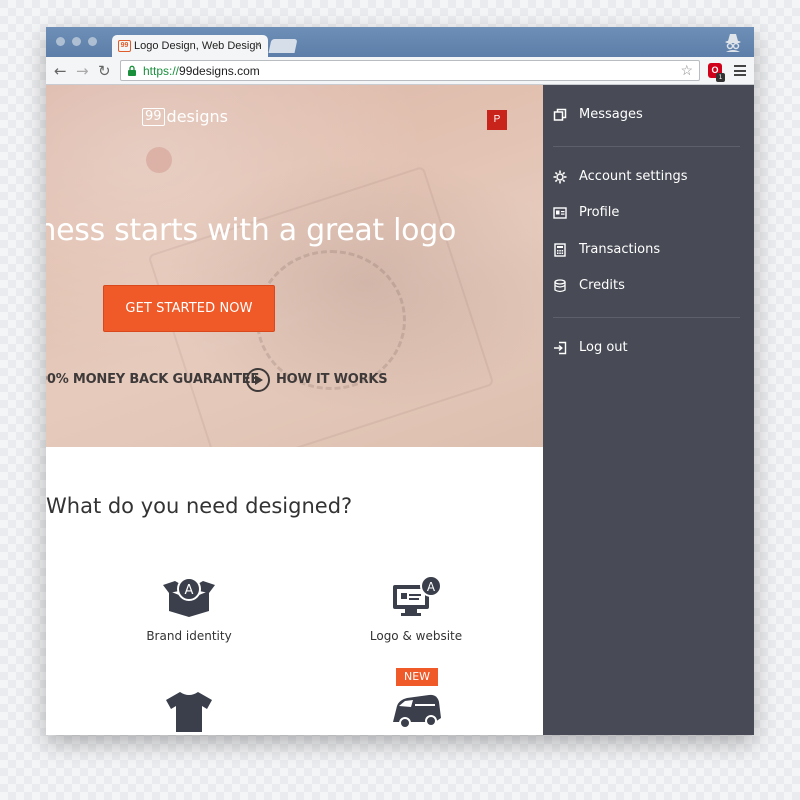  I want to click on menu-item-log-out: Log out, so click(590, 347).